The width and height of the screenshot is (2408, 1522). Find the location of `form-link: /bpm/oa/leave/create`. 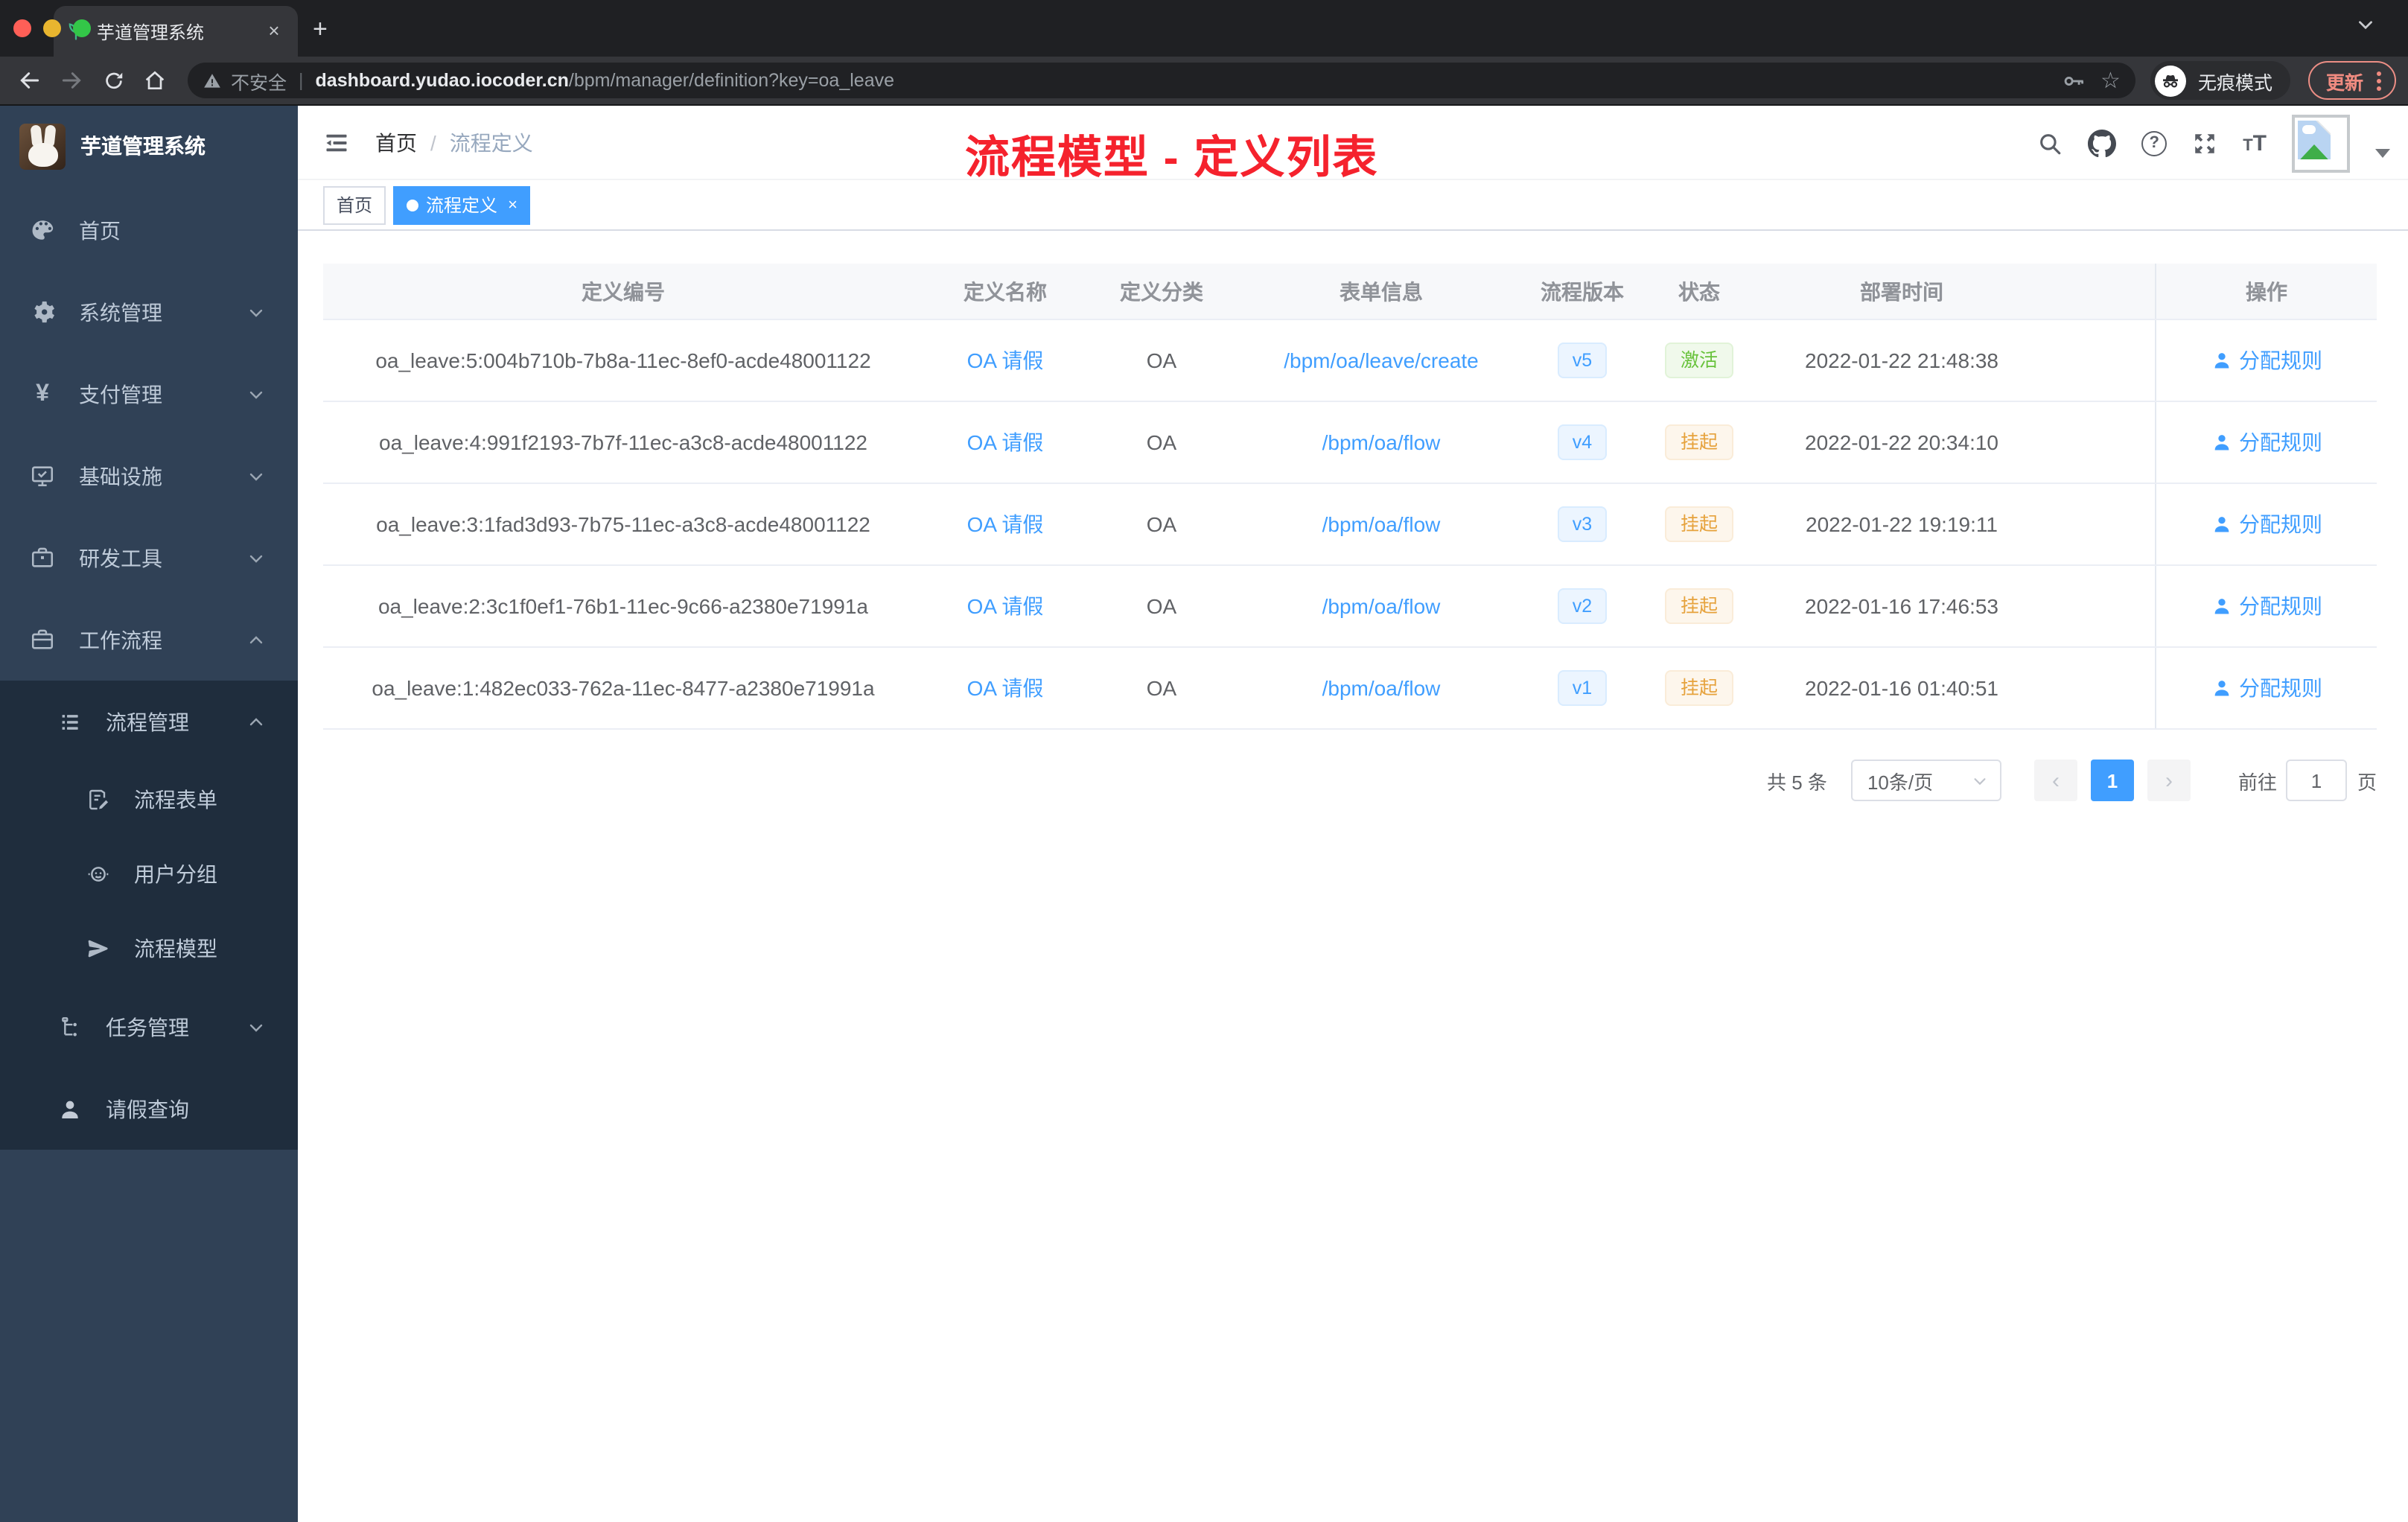

form-link: /bpm/oa/leave/create is located at coordinates (1381, 360).